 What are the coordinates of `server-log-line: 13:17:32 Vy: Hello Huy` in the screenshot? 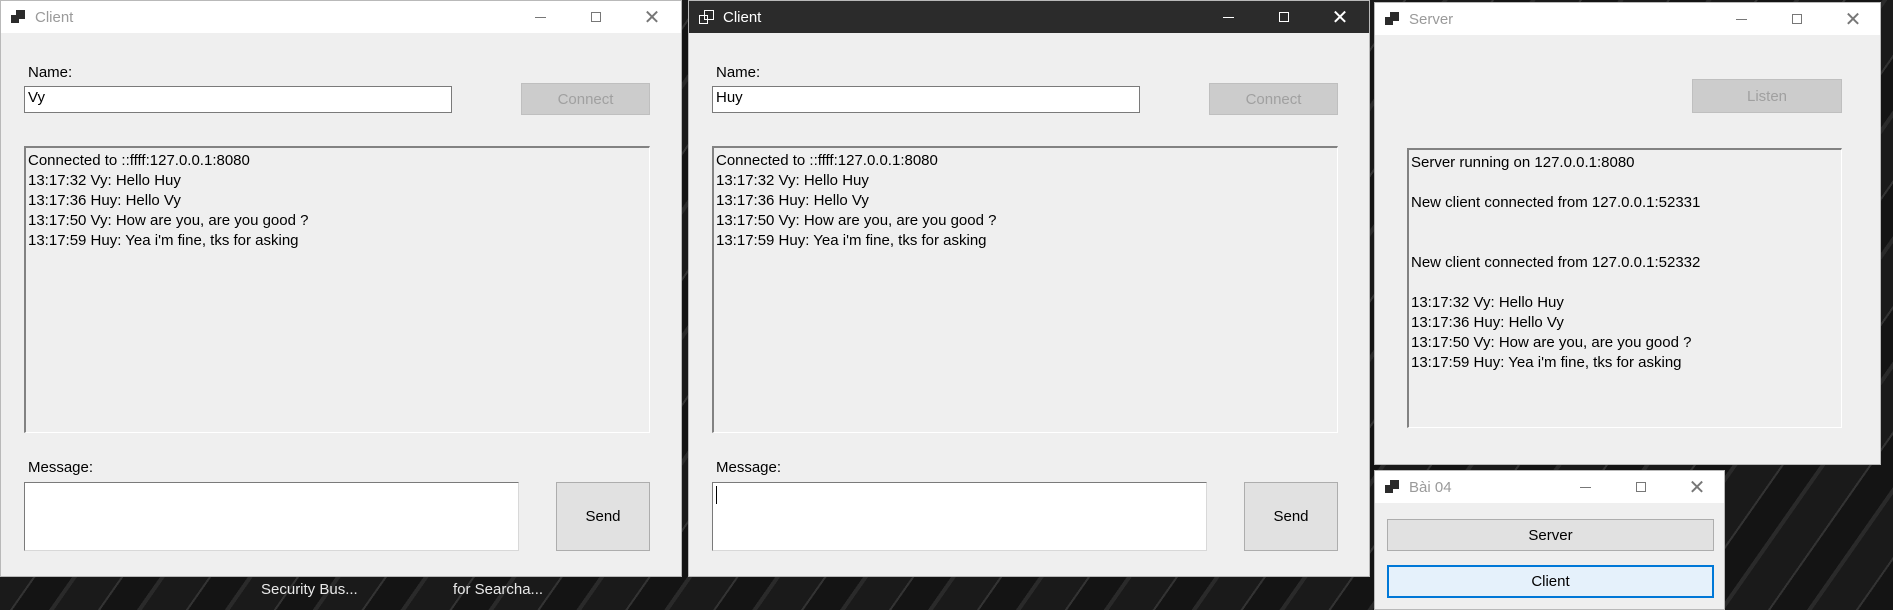 It's located at (1487, 302).